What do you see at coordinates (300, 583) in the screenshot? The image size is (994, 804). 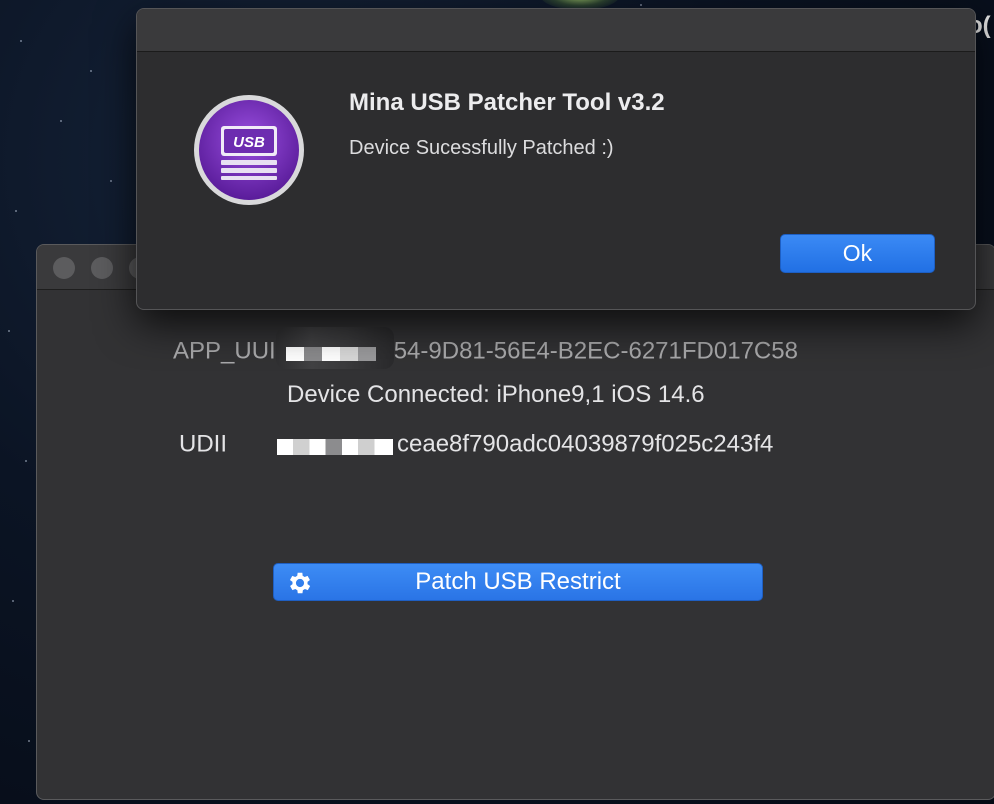 I see `gear-icon` at bounding box center [300, 583].